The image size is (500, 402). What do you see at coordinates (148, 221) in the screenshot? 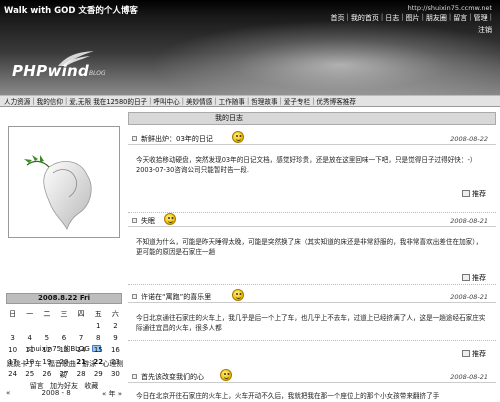
I see `post-title: 失眠` at bounding box center [148, 221].